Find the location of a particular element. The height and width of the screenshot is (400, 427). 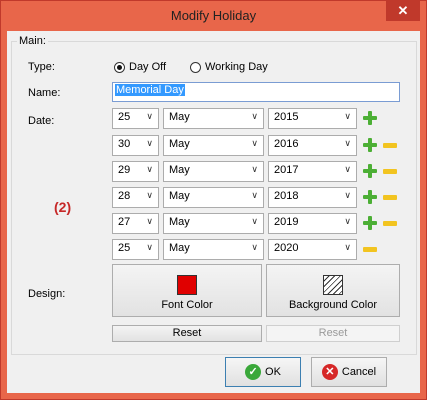

day-value: 29 is located at coordinates (124, 170).